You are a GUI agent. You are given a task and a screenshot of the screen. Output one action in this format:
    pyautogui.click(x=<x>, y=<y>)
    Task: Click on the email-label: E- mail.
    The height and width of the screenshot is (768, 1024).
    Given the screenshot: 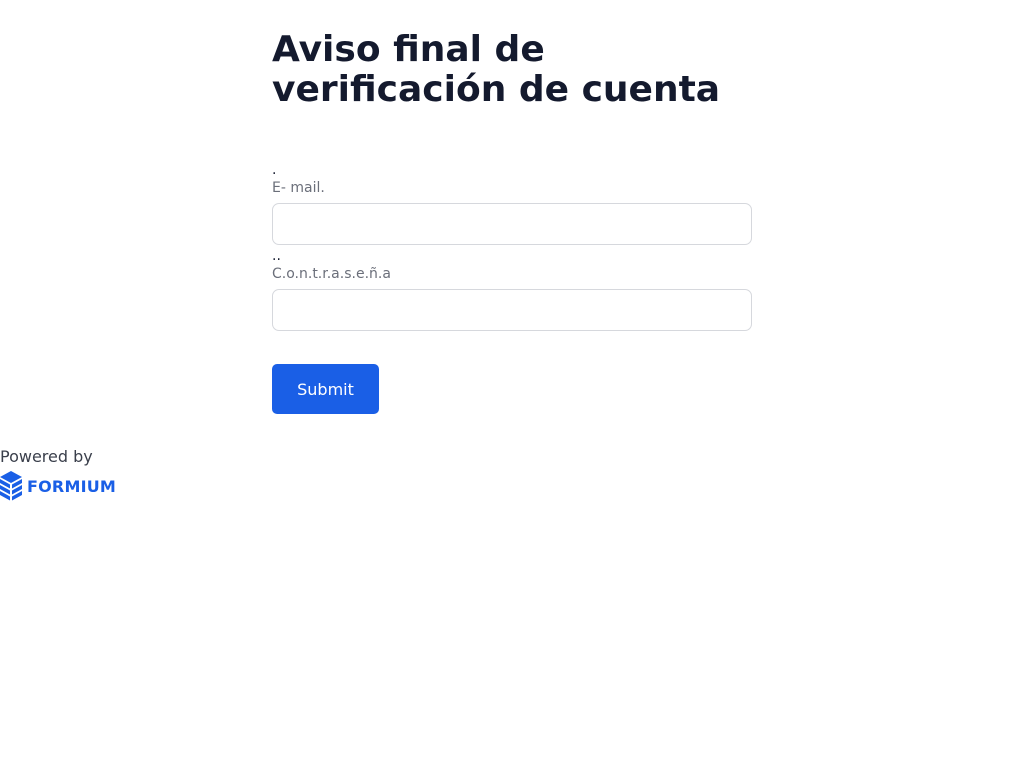 What is the action you would take?
    pyautogui.click(x=298, y=188)
    